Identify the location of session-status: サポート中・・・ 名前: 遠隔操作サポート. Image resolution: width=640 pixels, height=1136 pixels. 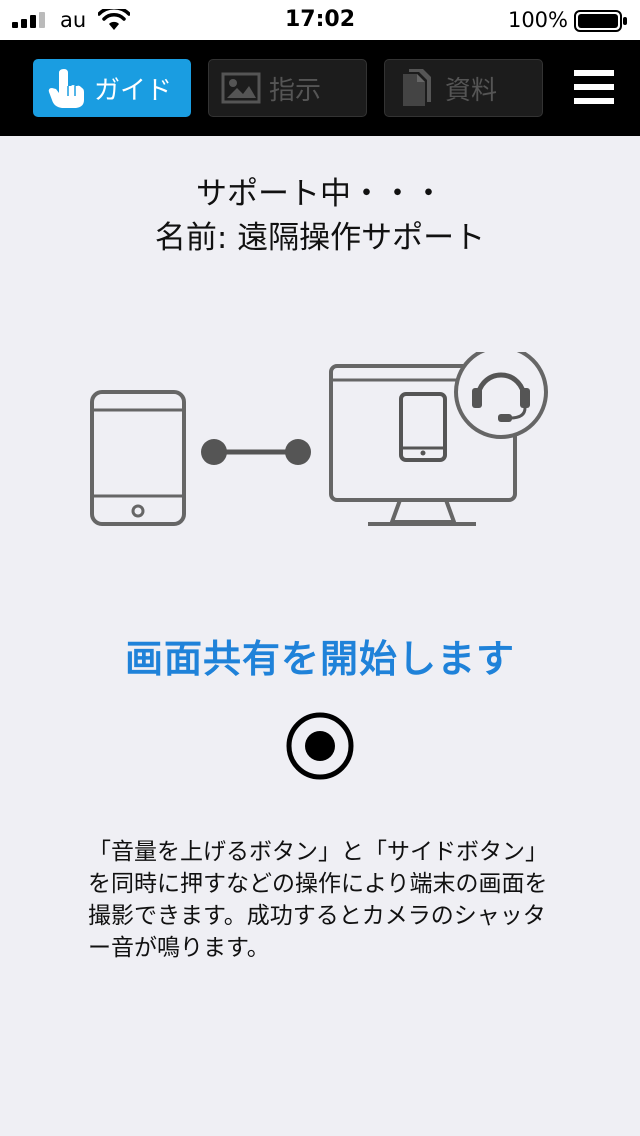
(320, 216).